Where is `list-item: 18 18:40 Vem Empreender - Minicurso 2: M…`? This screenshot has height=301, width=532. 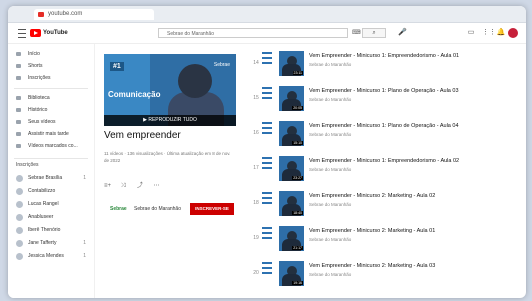
list-item: 18 18:40 Vem Empreender - Minicurso 2: M… is located at coordinates (389, 204).